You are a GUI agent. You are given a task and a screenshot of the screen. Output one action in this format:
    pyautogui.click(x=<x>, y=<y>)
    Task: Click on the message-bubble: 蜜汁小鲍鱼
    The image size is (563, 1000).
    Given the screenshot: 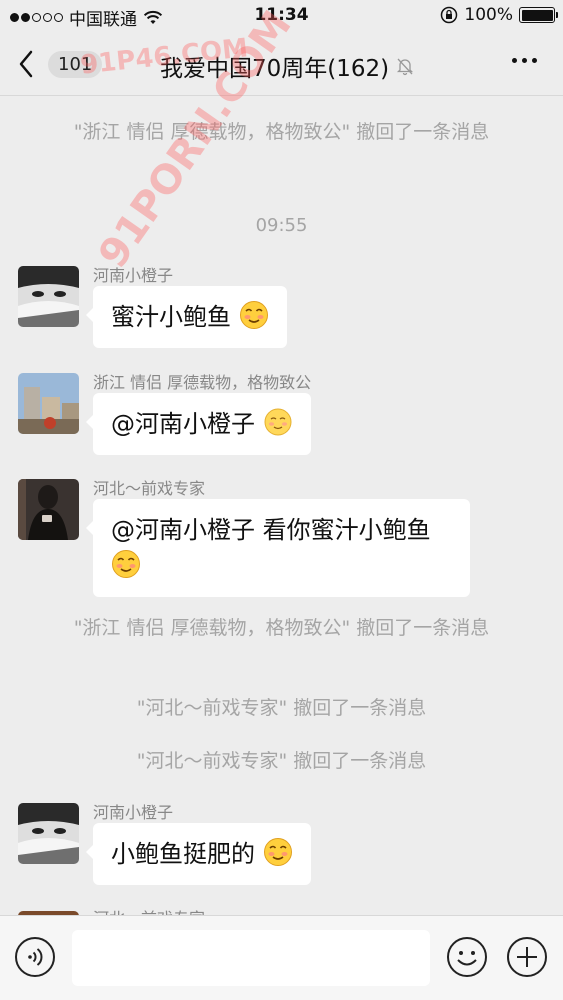 What is the action you would take?
    pyautogui.click(x=186, y=317)
    